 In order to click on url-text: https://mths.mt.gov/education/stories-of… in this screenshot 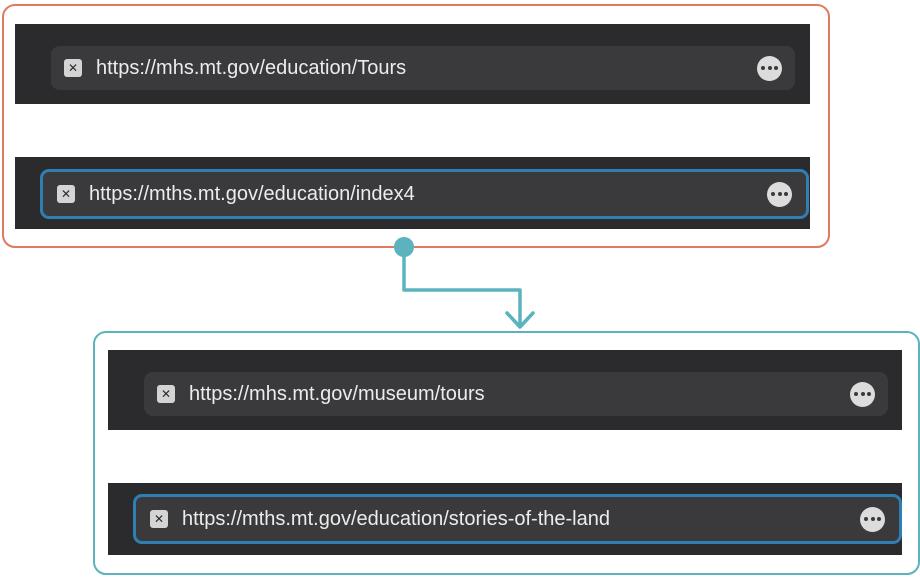, I will do `click(396, 518)`.